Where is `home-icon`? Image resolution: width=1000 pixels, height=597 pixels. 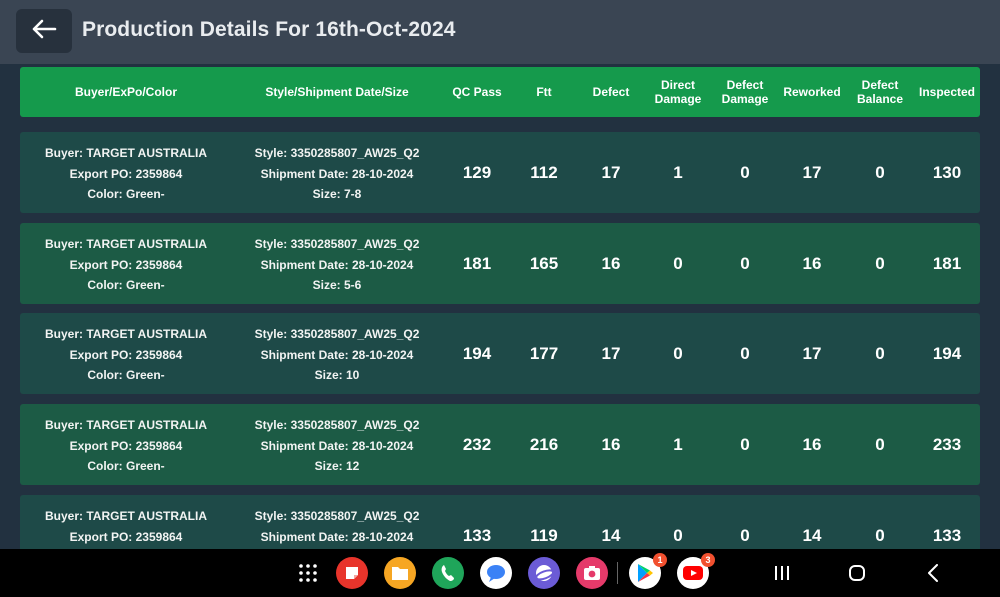
home-icon is located at coordinates (857, 573).